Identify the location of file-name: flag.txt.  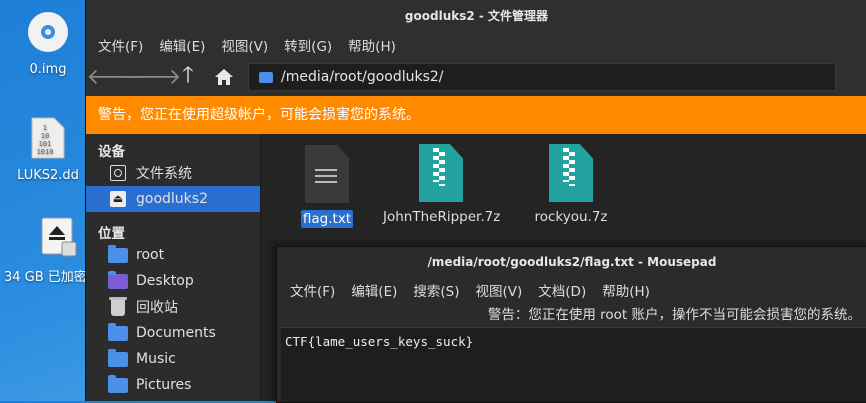
(327, 219).